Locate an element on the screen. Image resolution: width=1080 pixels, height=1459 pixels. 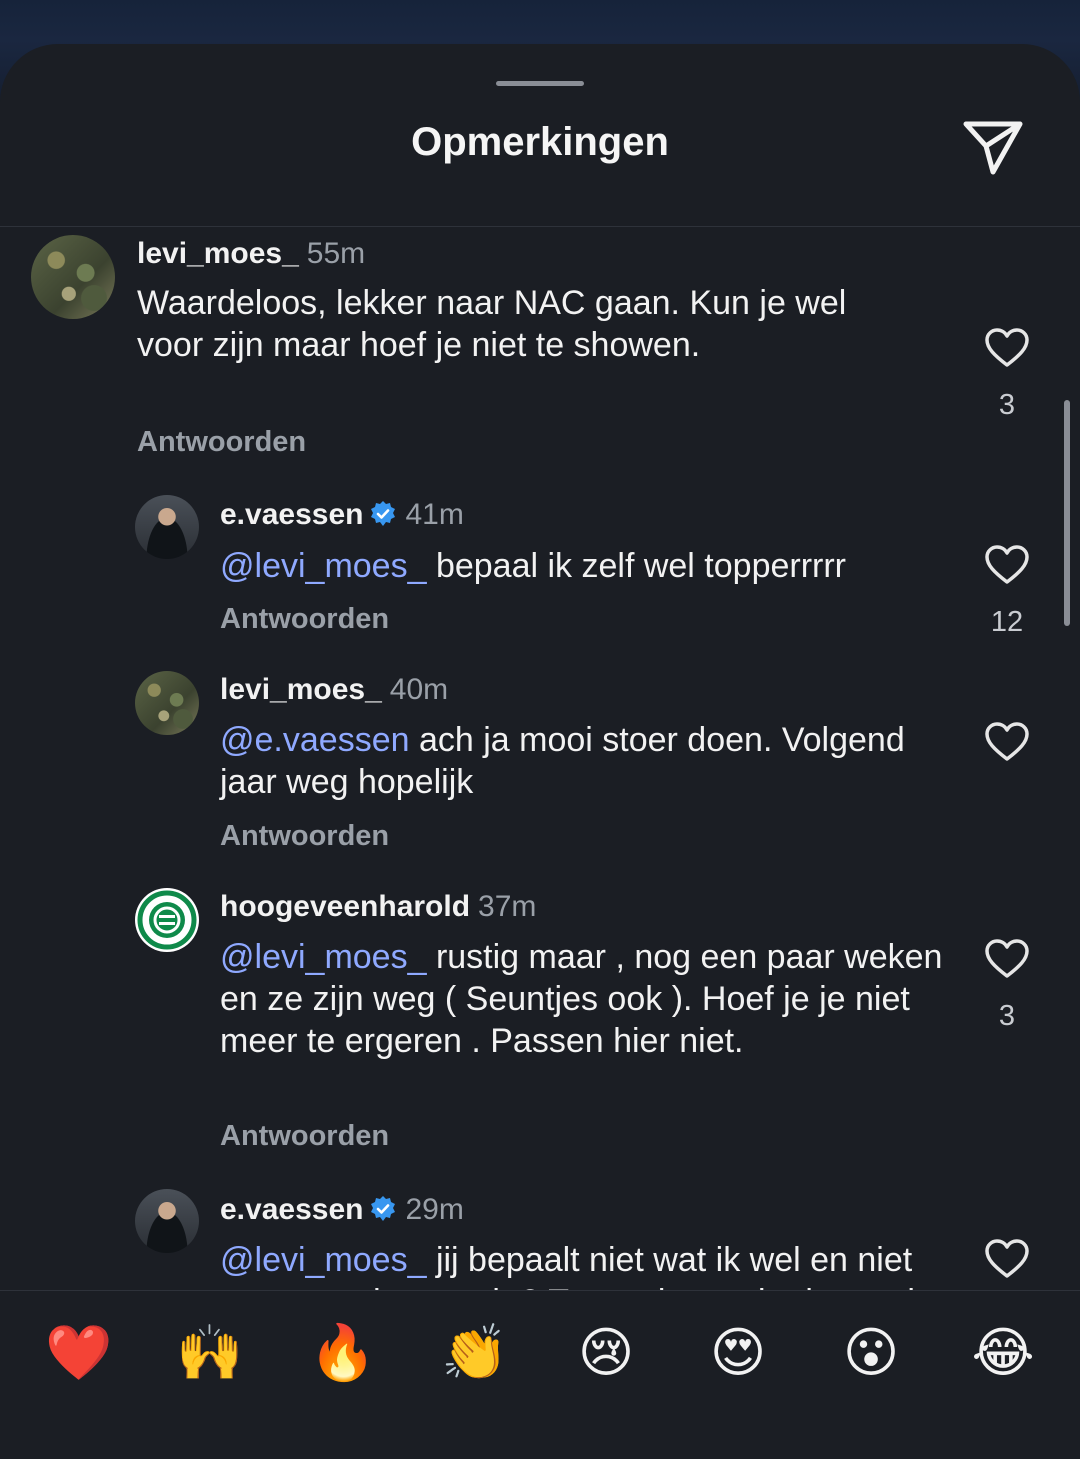
mention-link: @e.vaessen is located at coordinates (315, 740).